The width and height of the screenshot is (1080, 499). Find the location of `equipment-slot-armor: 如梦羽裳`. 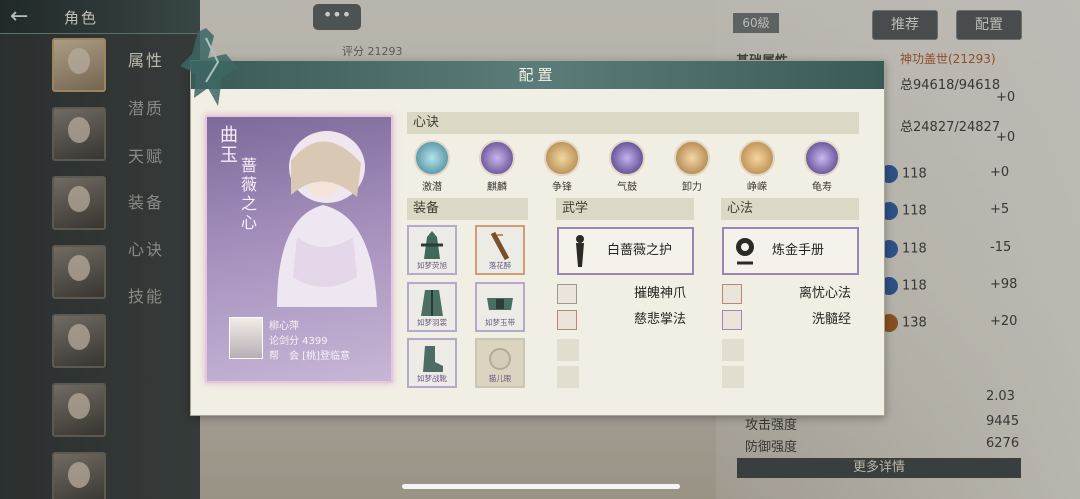

equipment-slot-armor: 如梦羽裳 is located at coordinates (432, 307).